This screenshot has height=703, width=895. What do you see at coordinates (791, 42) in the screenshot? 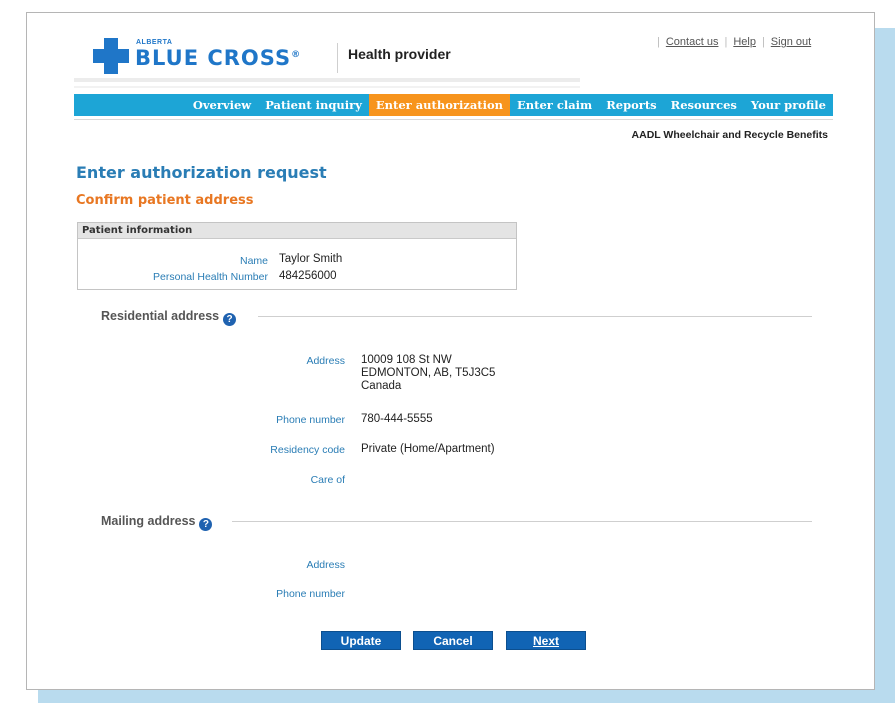
I see `sign-out-link: Sign out` at bounding box center [791, 42].